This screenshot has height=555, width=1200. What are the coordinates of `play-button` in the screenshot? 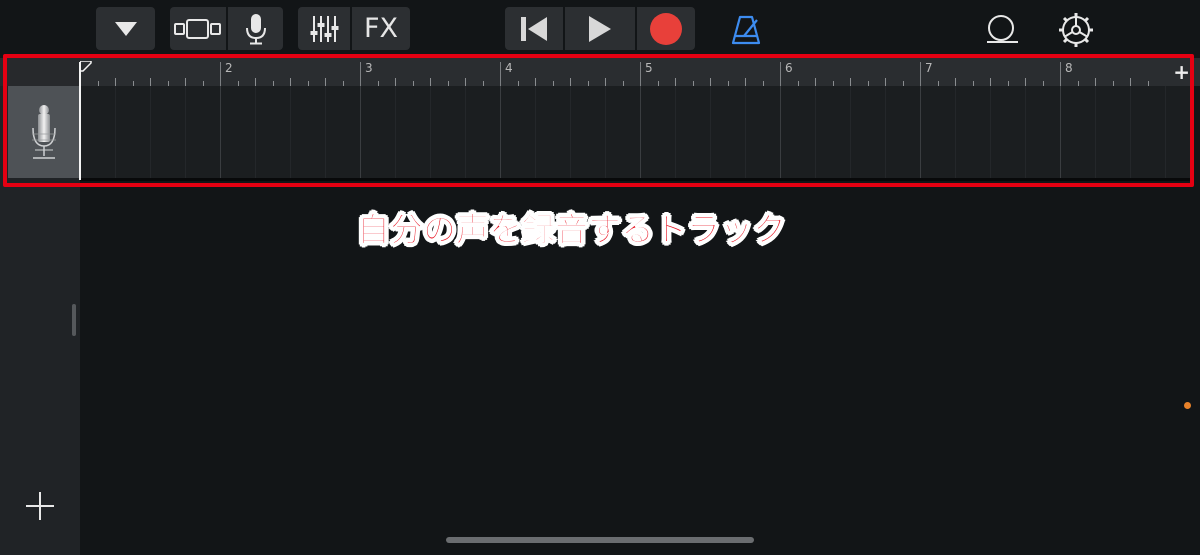 It's located at (600, 28).